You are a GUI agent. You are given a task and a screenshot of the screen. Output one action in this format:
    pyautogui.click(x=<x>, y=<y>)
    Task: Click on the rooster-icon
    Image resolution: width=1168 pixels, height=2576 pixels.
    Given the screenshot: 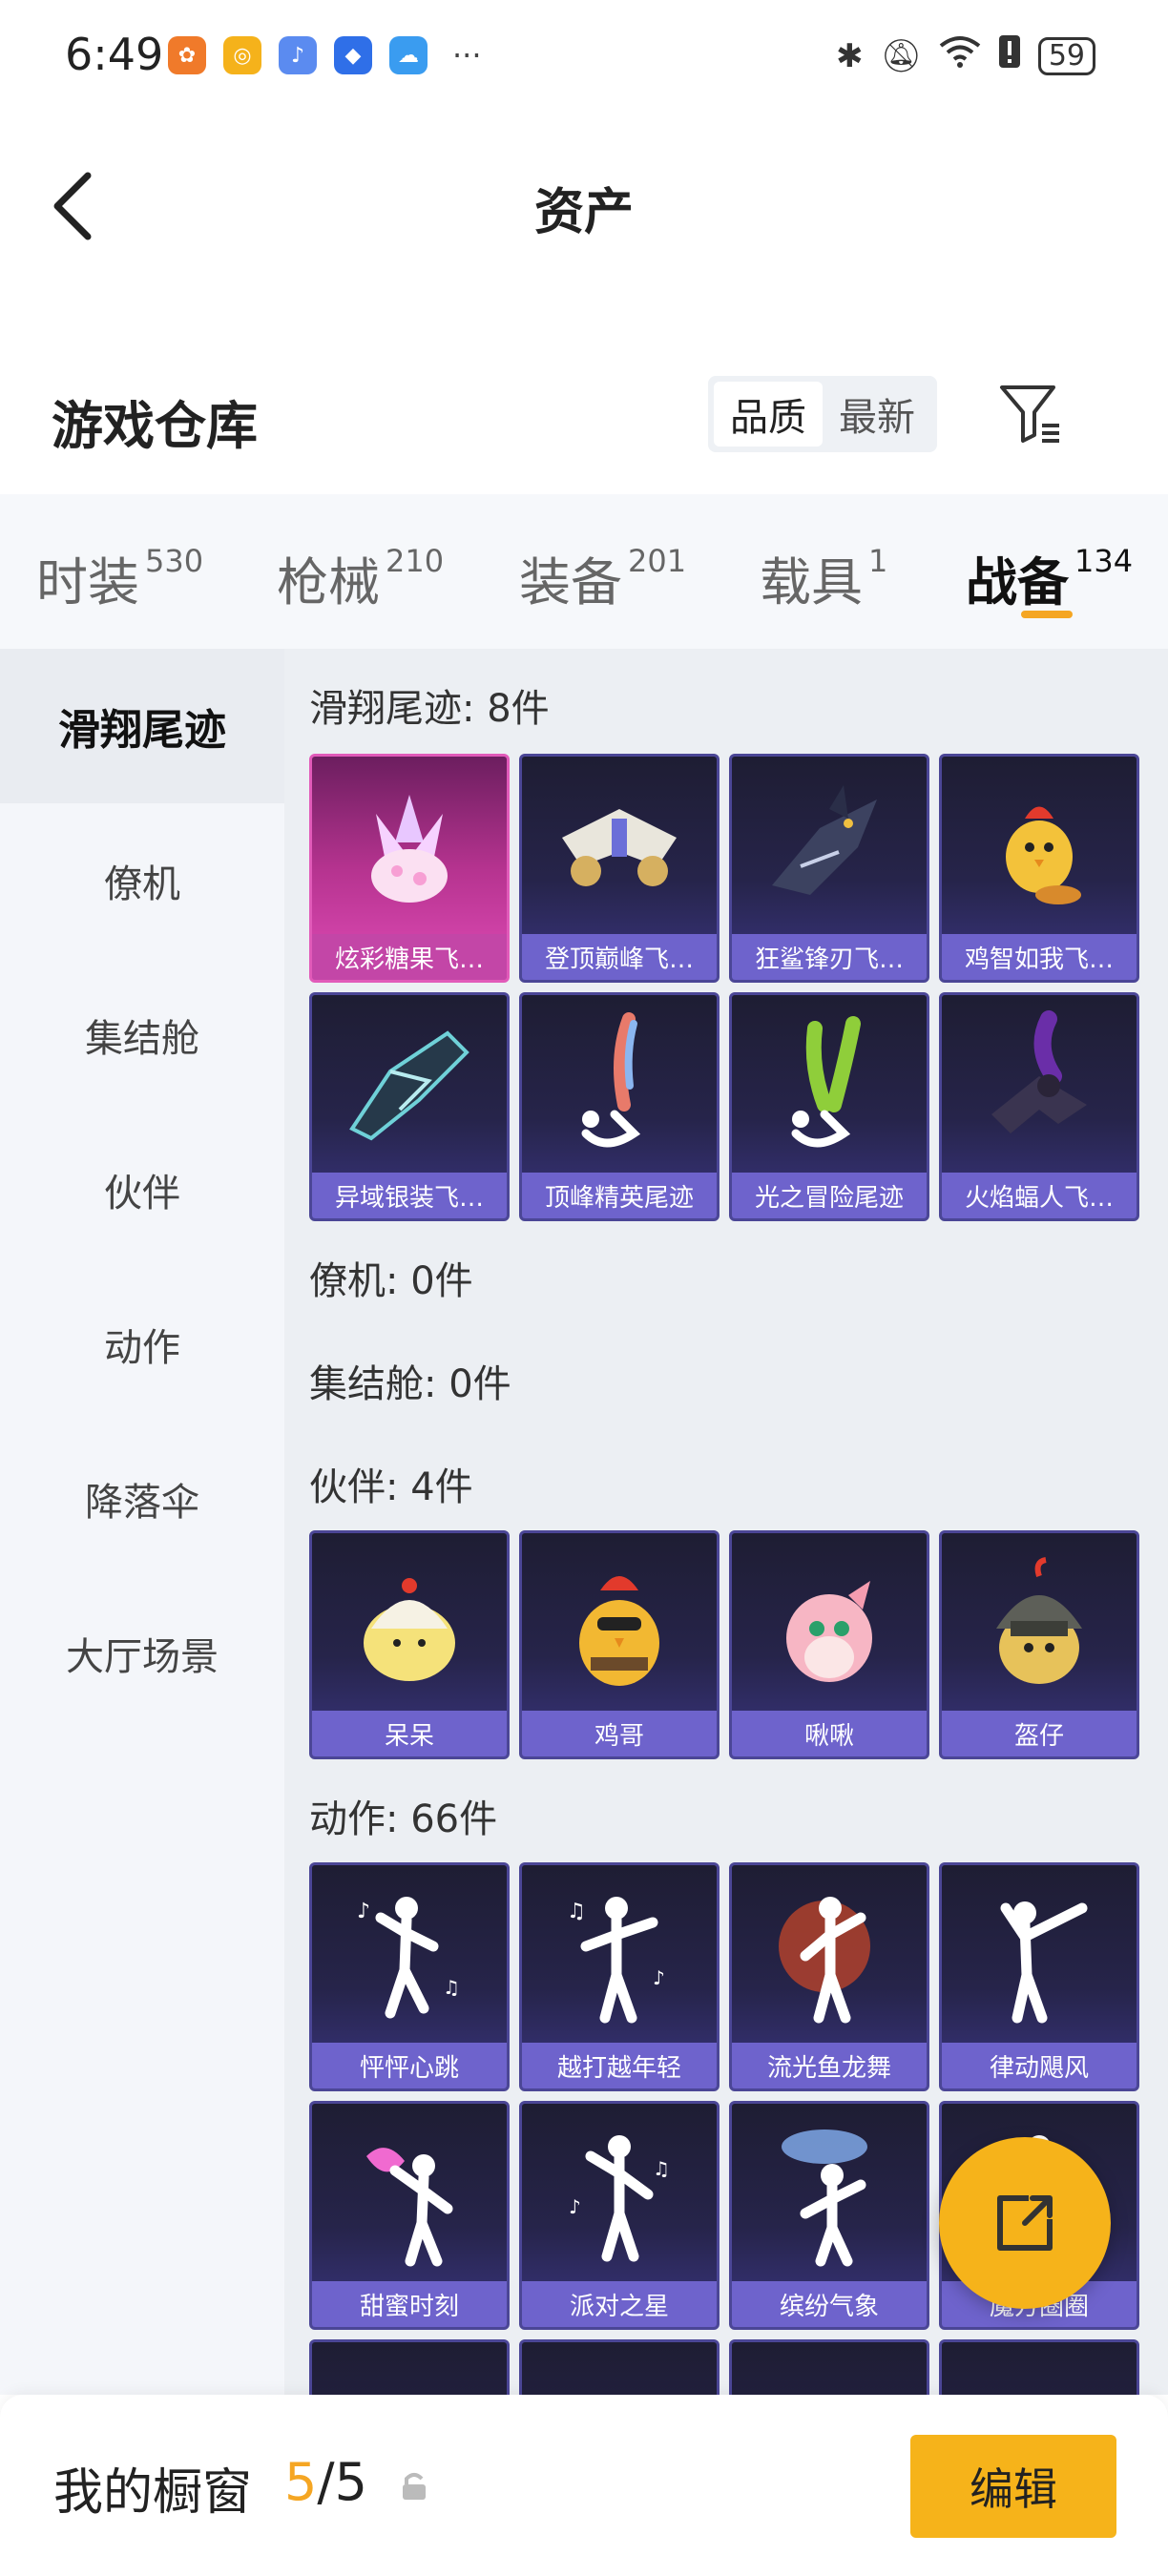 What is the action you would take?
    pyautogui.click(x=619, y=1623)
    